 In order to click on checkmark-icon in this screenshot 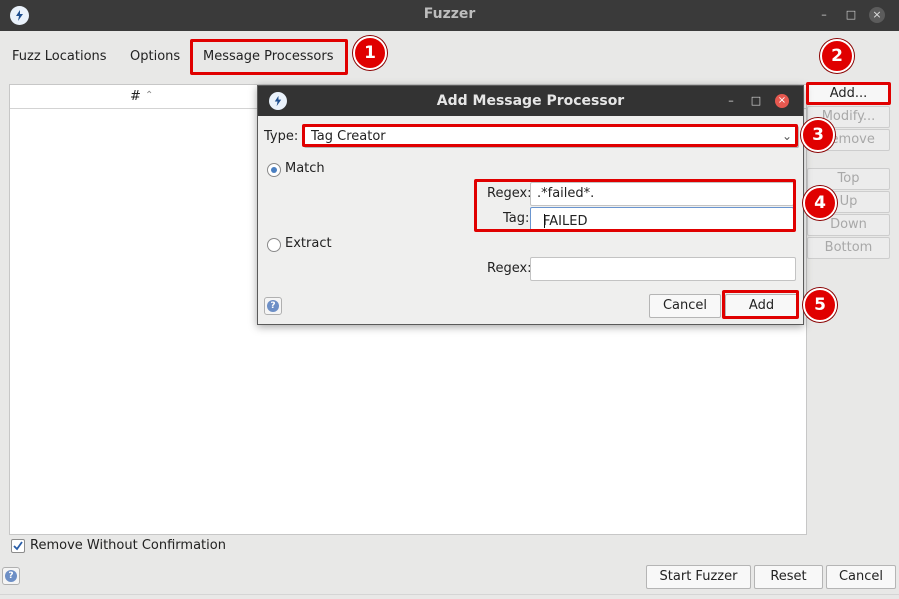, I will do `click(18, 546)`.